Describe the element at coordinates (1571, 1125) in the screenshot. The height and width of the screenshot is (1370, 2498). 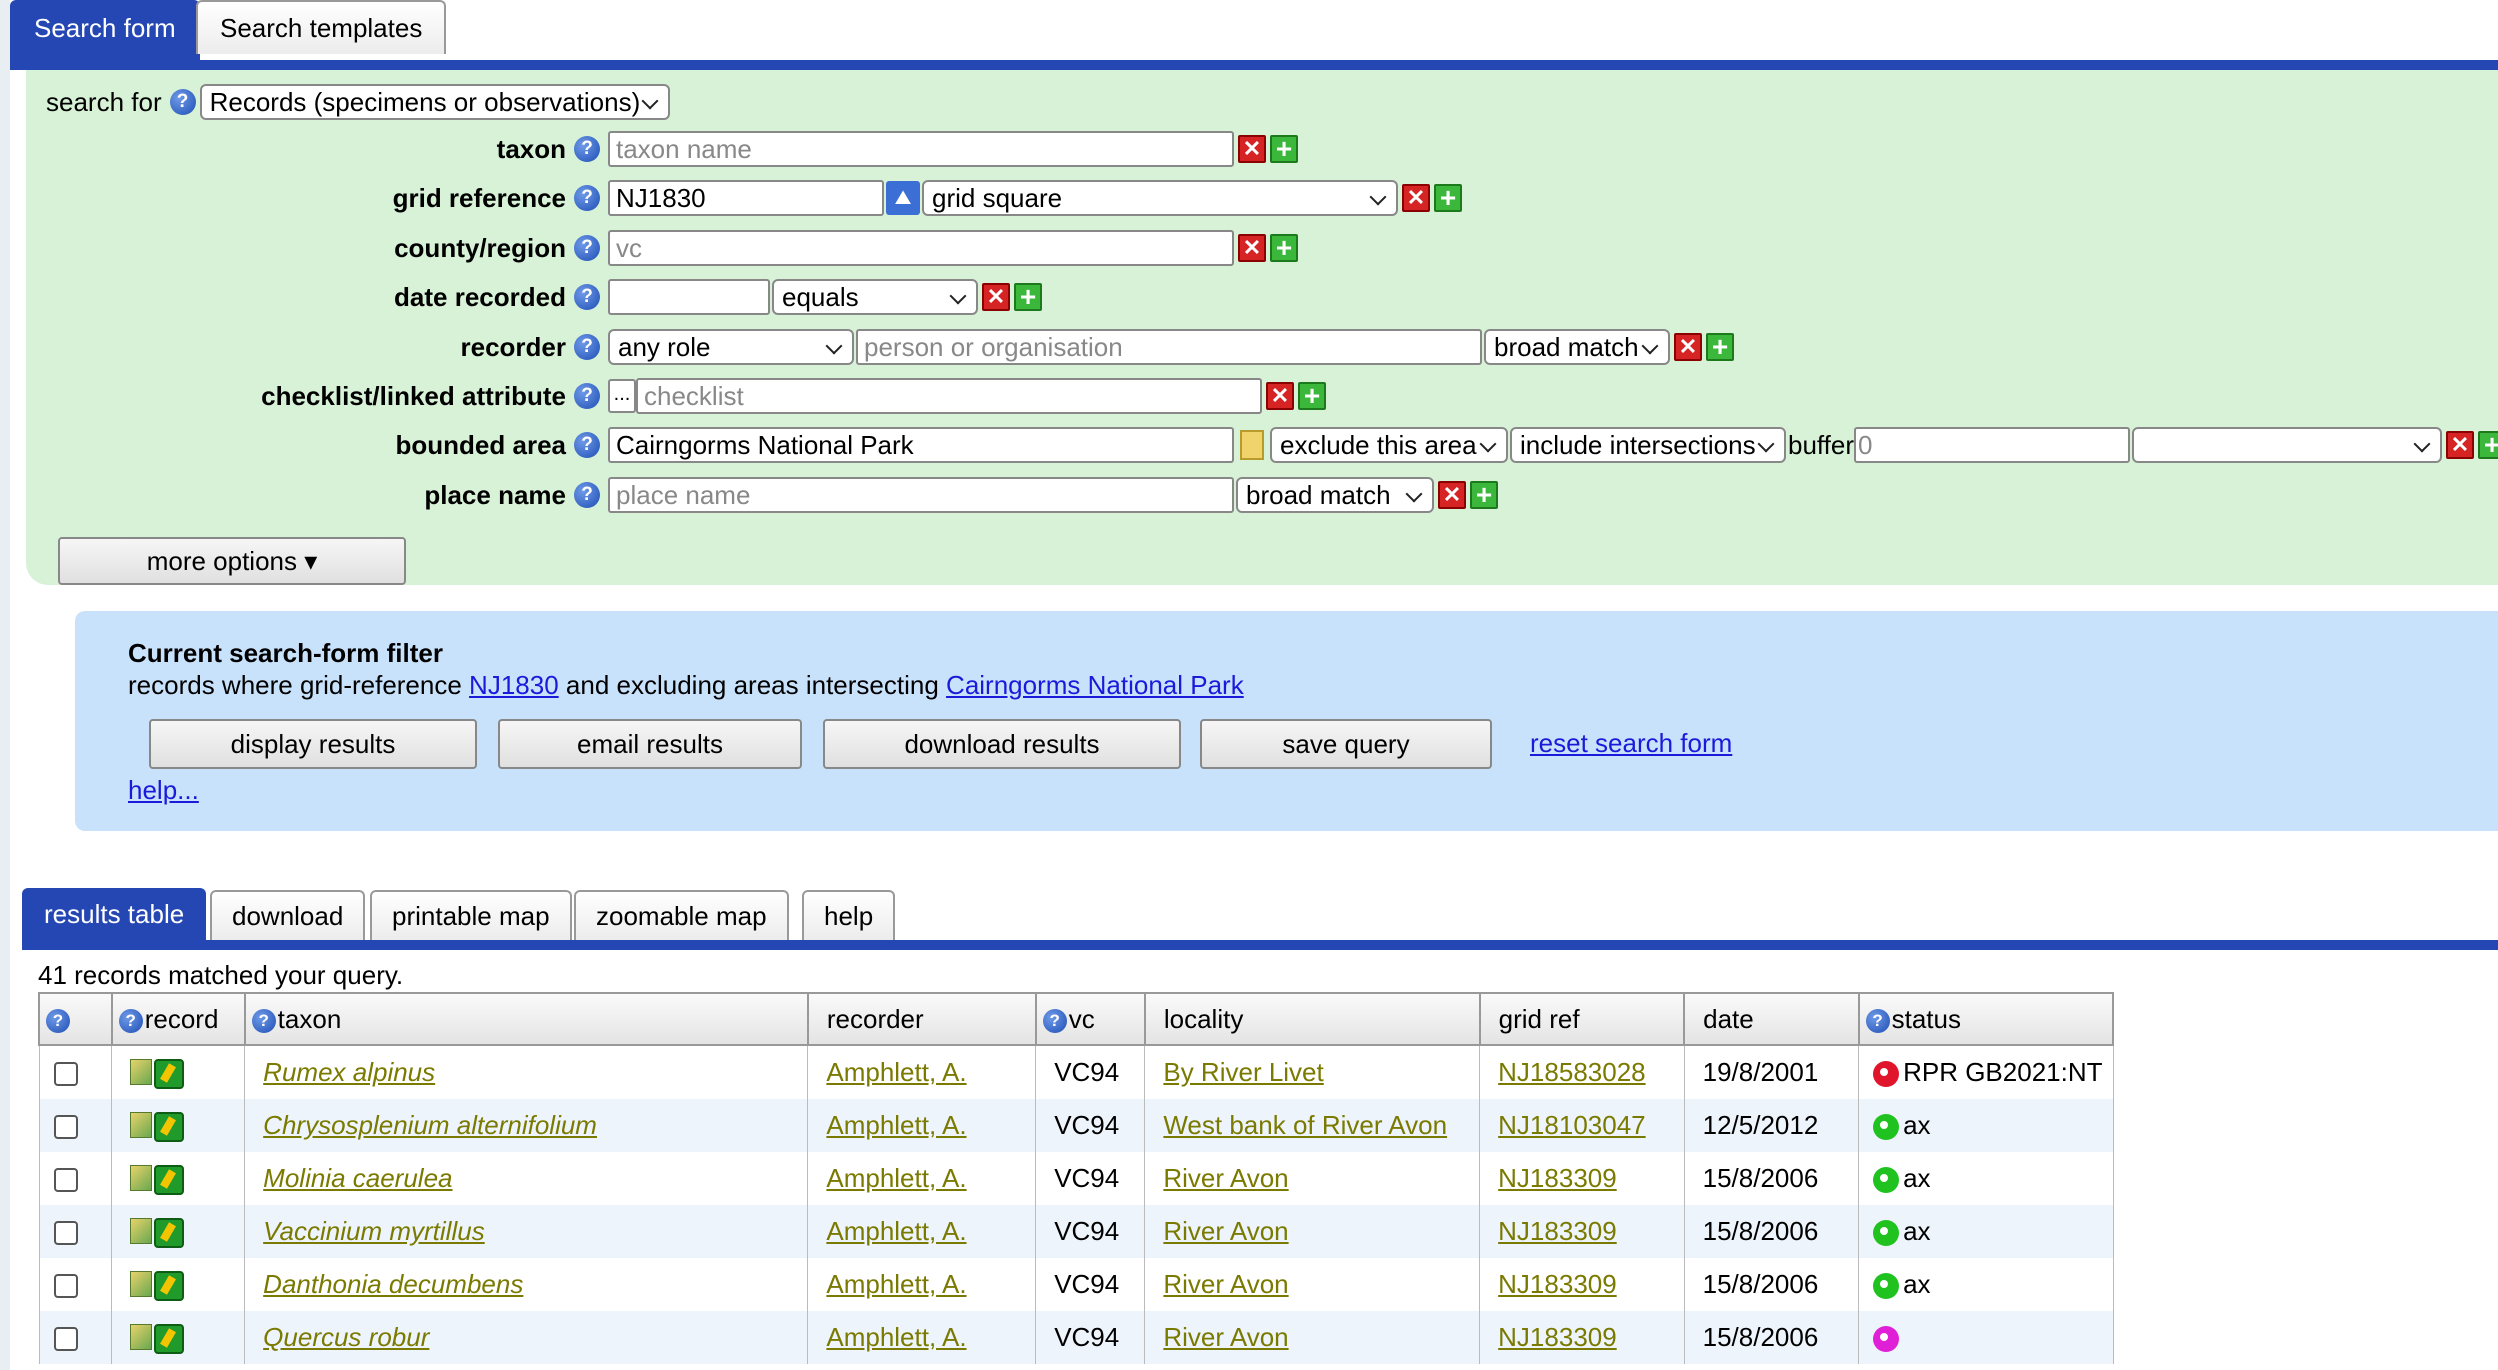
I see `gridref-link: NJ18103047` at that location.